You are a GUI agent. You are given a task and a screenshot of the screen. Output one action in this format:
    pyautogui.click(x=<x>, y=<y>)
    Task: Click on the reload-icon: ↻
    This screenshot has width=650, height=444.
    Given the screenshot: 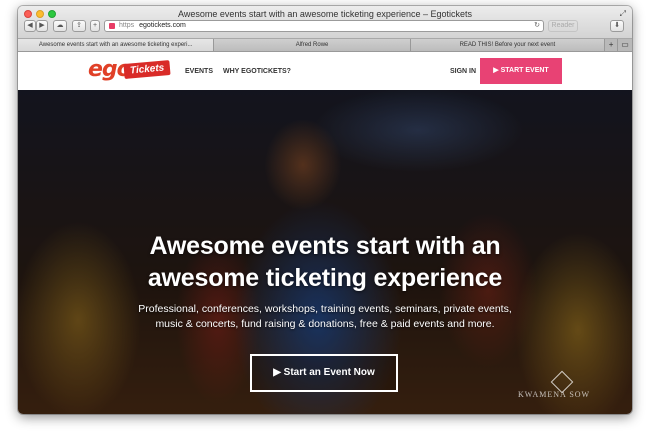 What is the action you would take?
    pyautogui.click(x=537, y=26)
    